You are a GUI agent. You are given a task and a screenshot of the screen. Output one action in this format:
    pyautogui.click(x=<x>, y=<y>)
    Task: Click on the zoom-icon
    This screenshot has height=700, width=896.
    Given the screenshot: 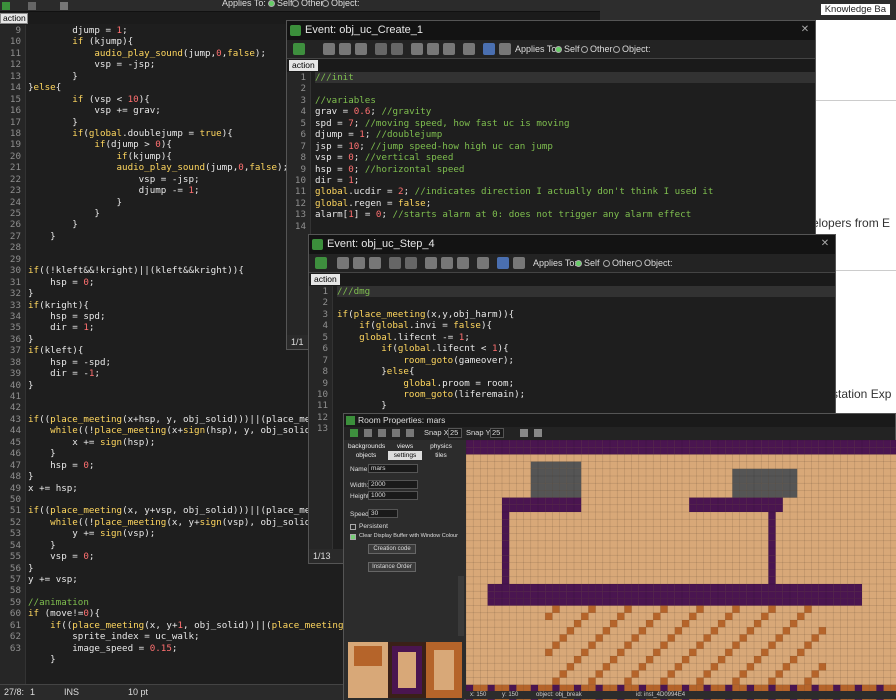 What is the action you would take?
    pyautogui.click(x=410, y=433)
    